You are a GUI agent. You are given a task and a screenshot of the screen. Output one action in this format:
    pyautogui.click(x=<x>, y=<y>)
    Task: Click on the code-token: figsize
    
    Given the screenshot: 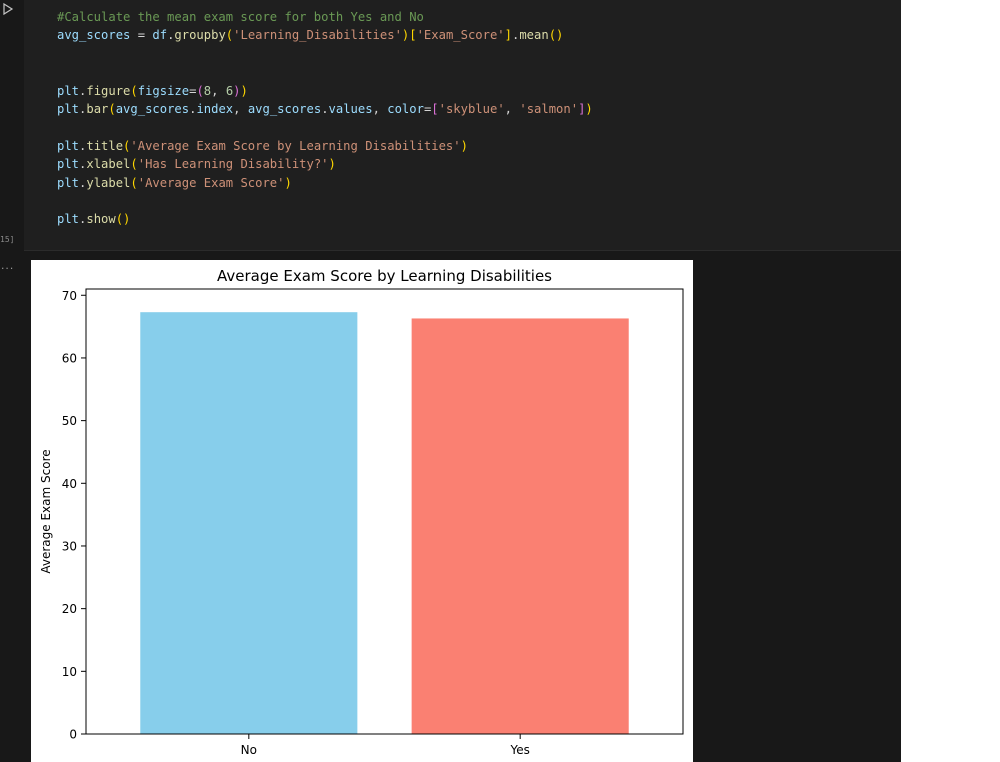 What is the action you would take?
    pyautogui.click(x=163, y=90)
    